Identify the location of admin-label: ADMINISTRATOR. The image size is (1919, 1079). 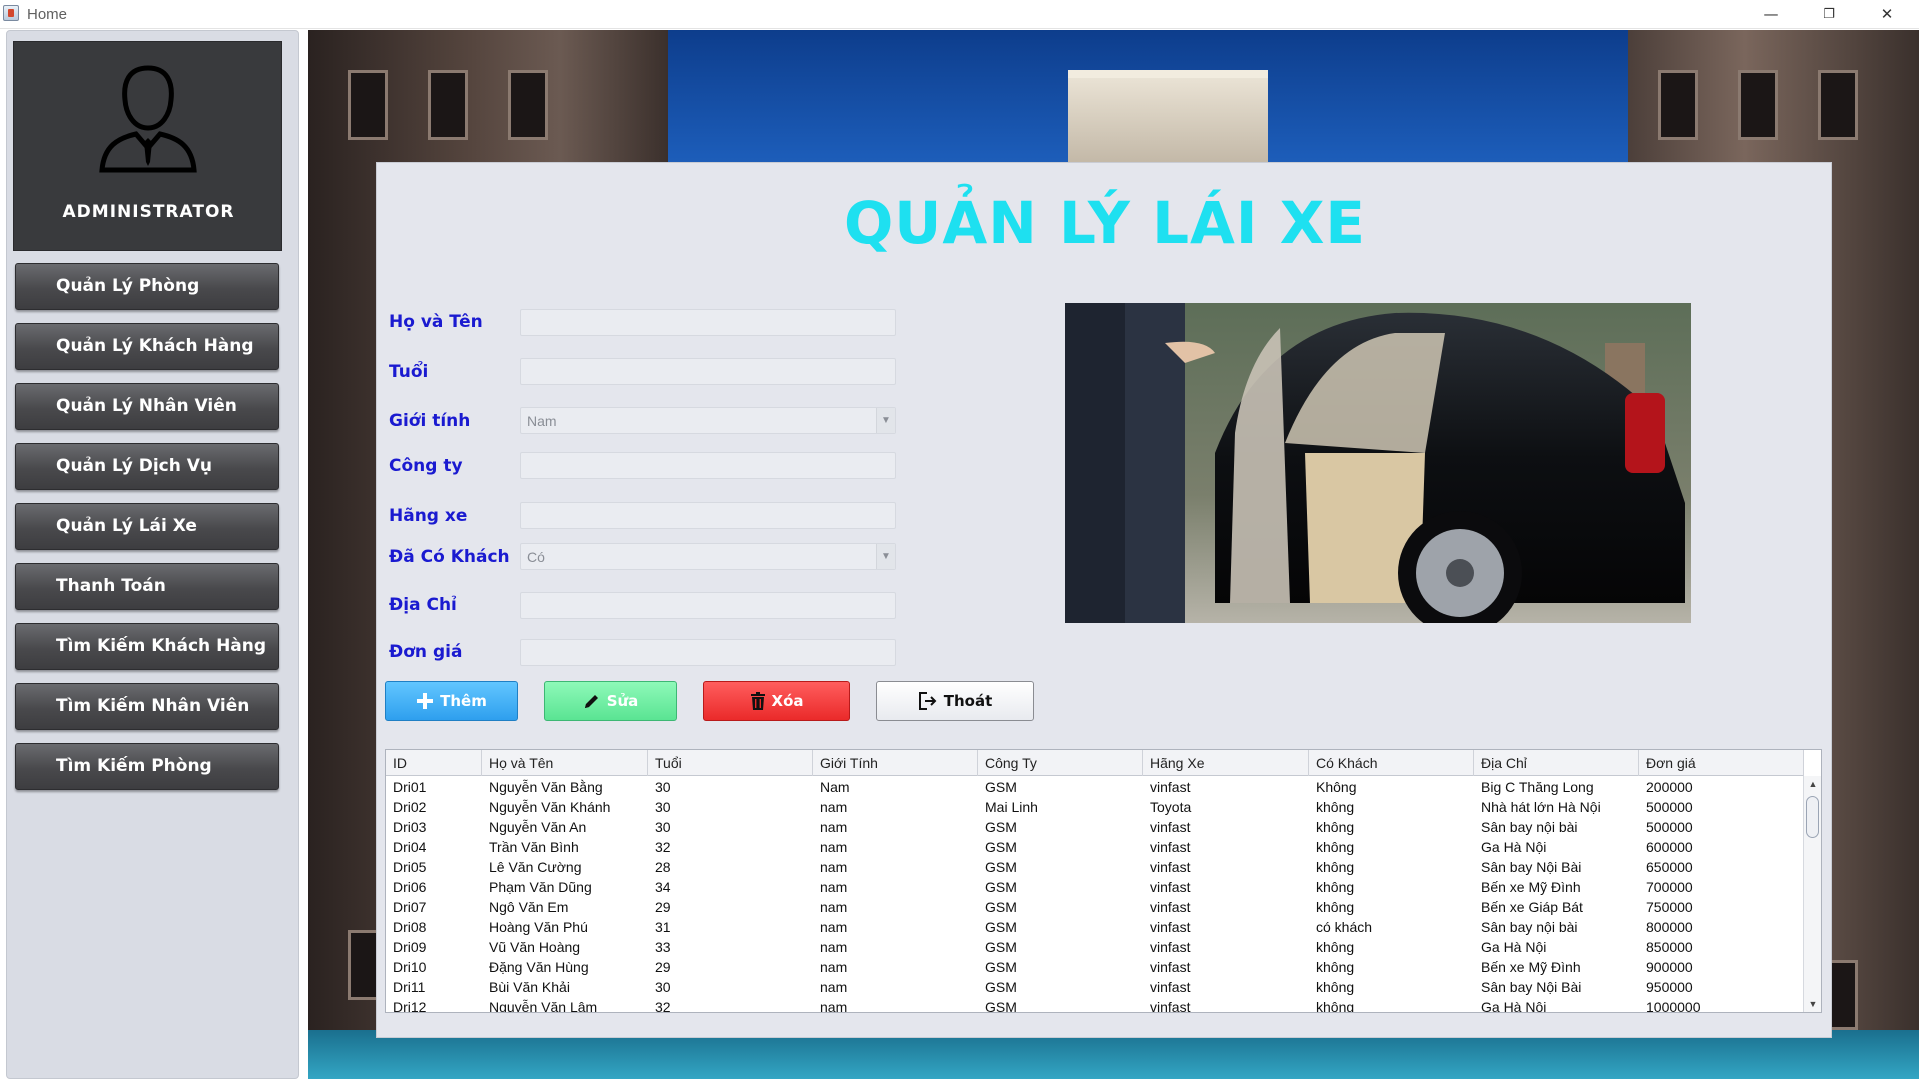
(148, 212).